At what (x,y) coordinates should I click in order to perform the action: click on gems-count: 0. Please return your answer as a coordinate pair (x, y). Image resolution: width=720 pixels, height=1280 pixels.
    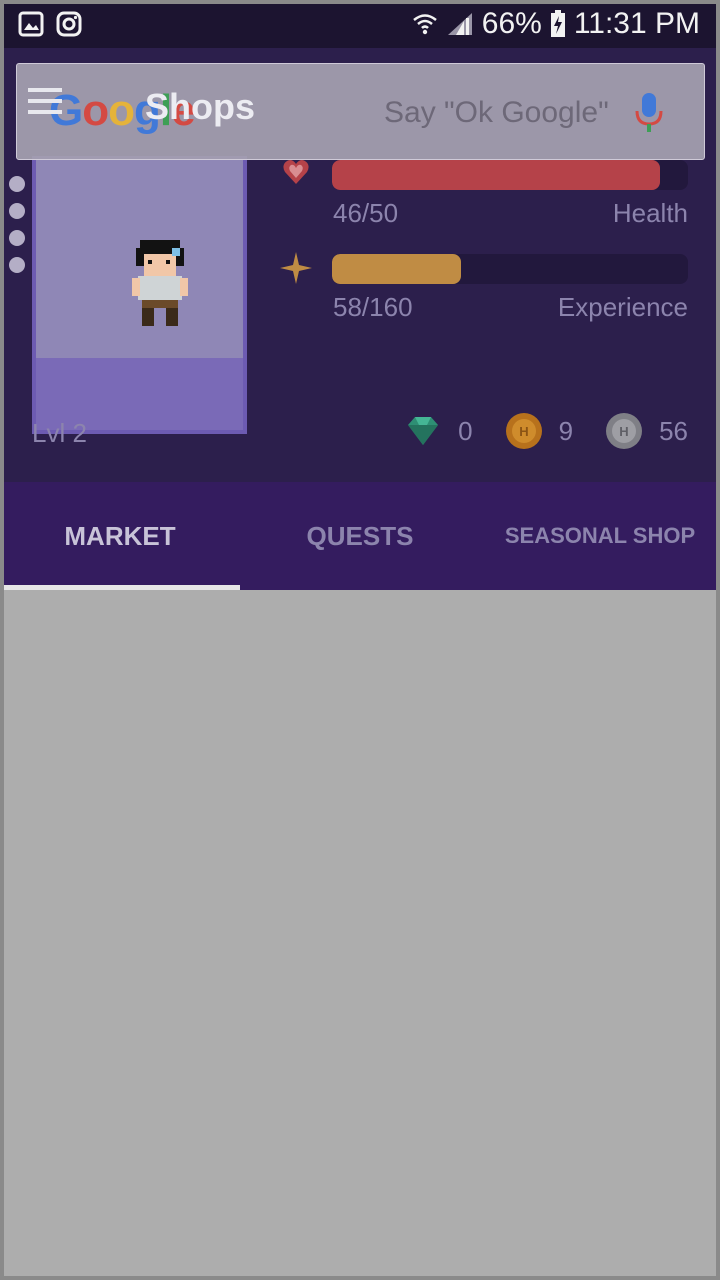
    Looking at the image, I should click on (465, 430).